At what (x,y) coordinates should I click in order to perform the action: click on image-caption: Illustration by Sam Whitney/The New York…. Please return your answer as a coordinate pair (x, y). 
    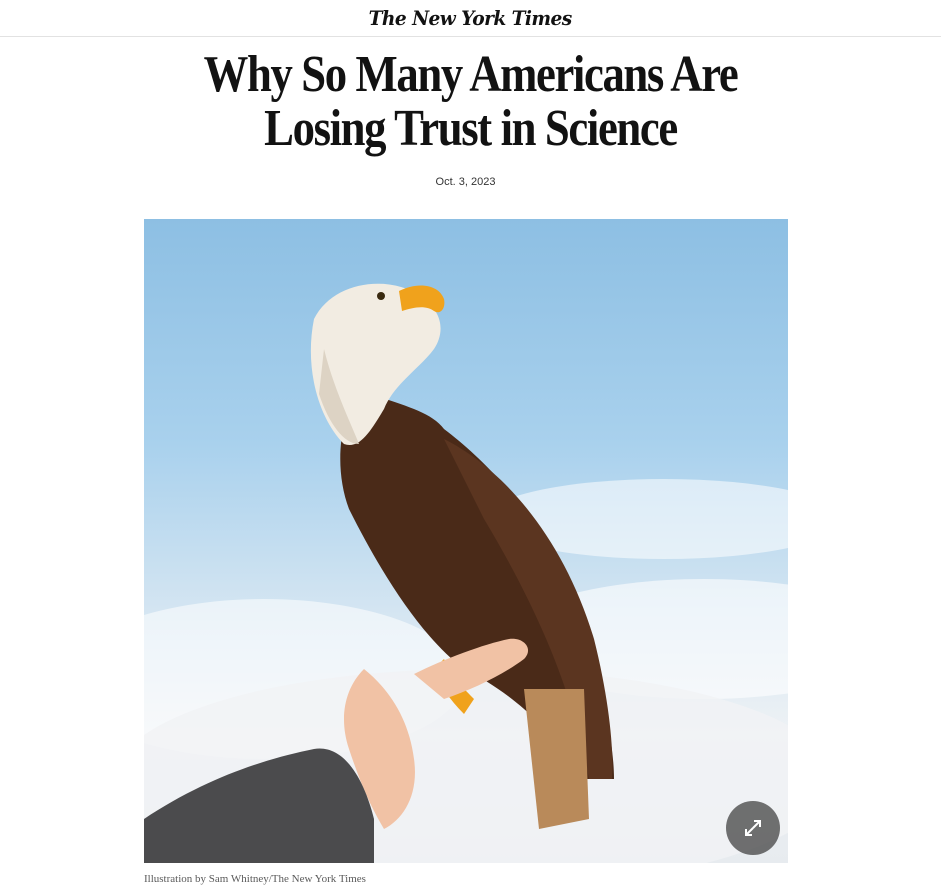
    Looking at the image, I should click on (255, 879).